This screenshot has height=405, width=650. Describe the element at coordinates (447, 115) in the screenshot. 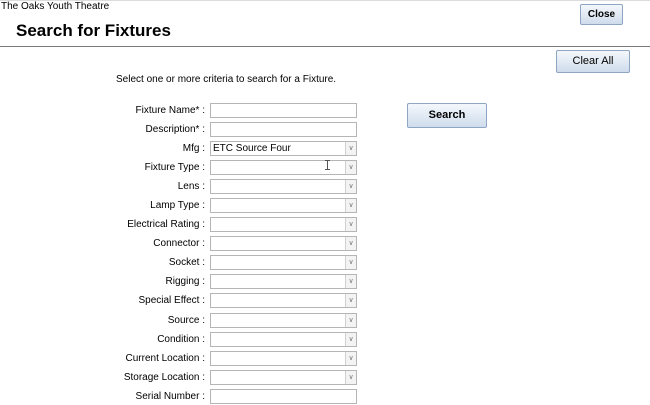

I see `search-button: Search` at that location.